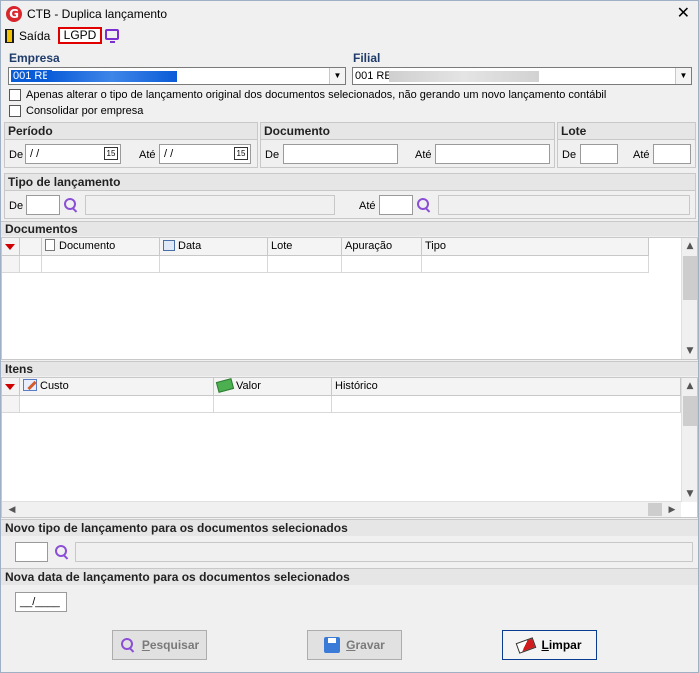  What do you see at coordinates (672, 510) in the screenshot?
I see `scroll-right-icon: ▶` at bounding box center [672, 510].